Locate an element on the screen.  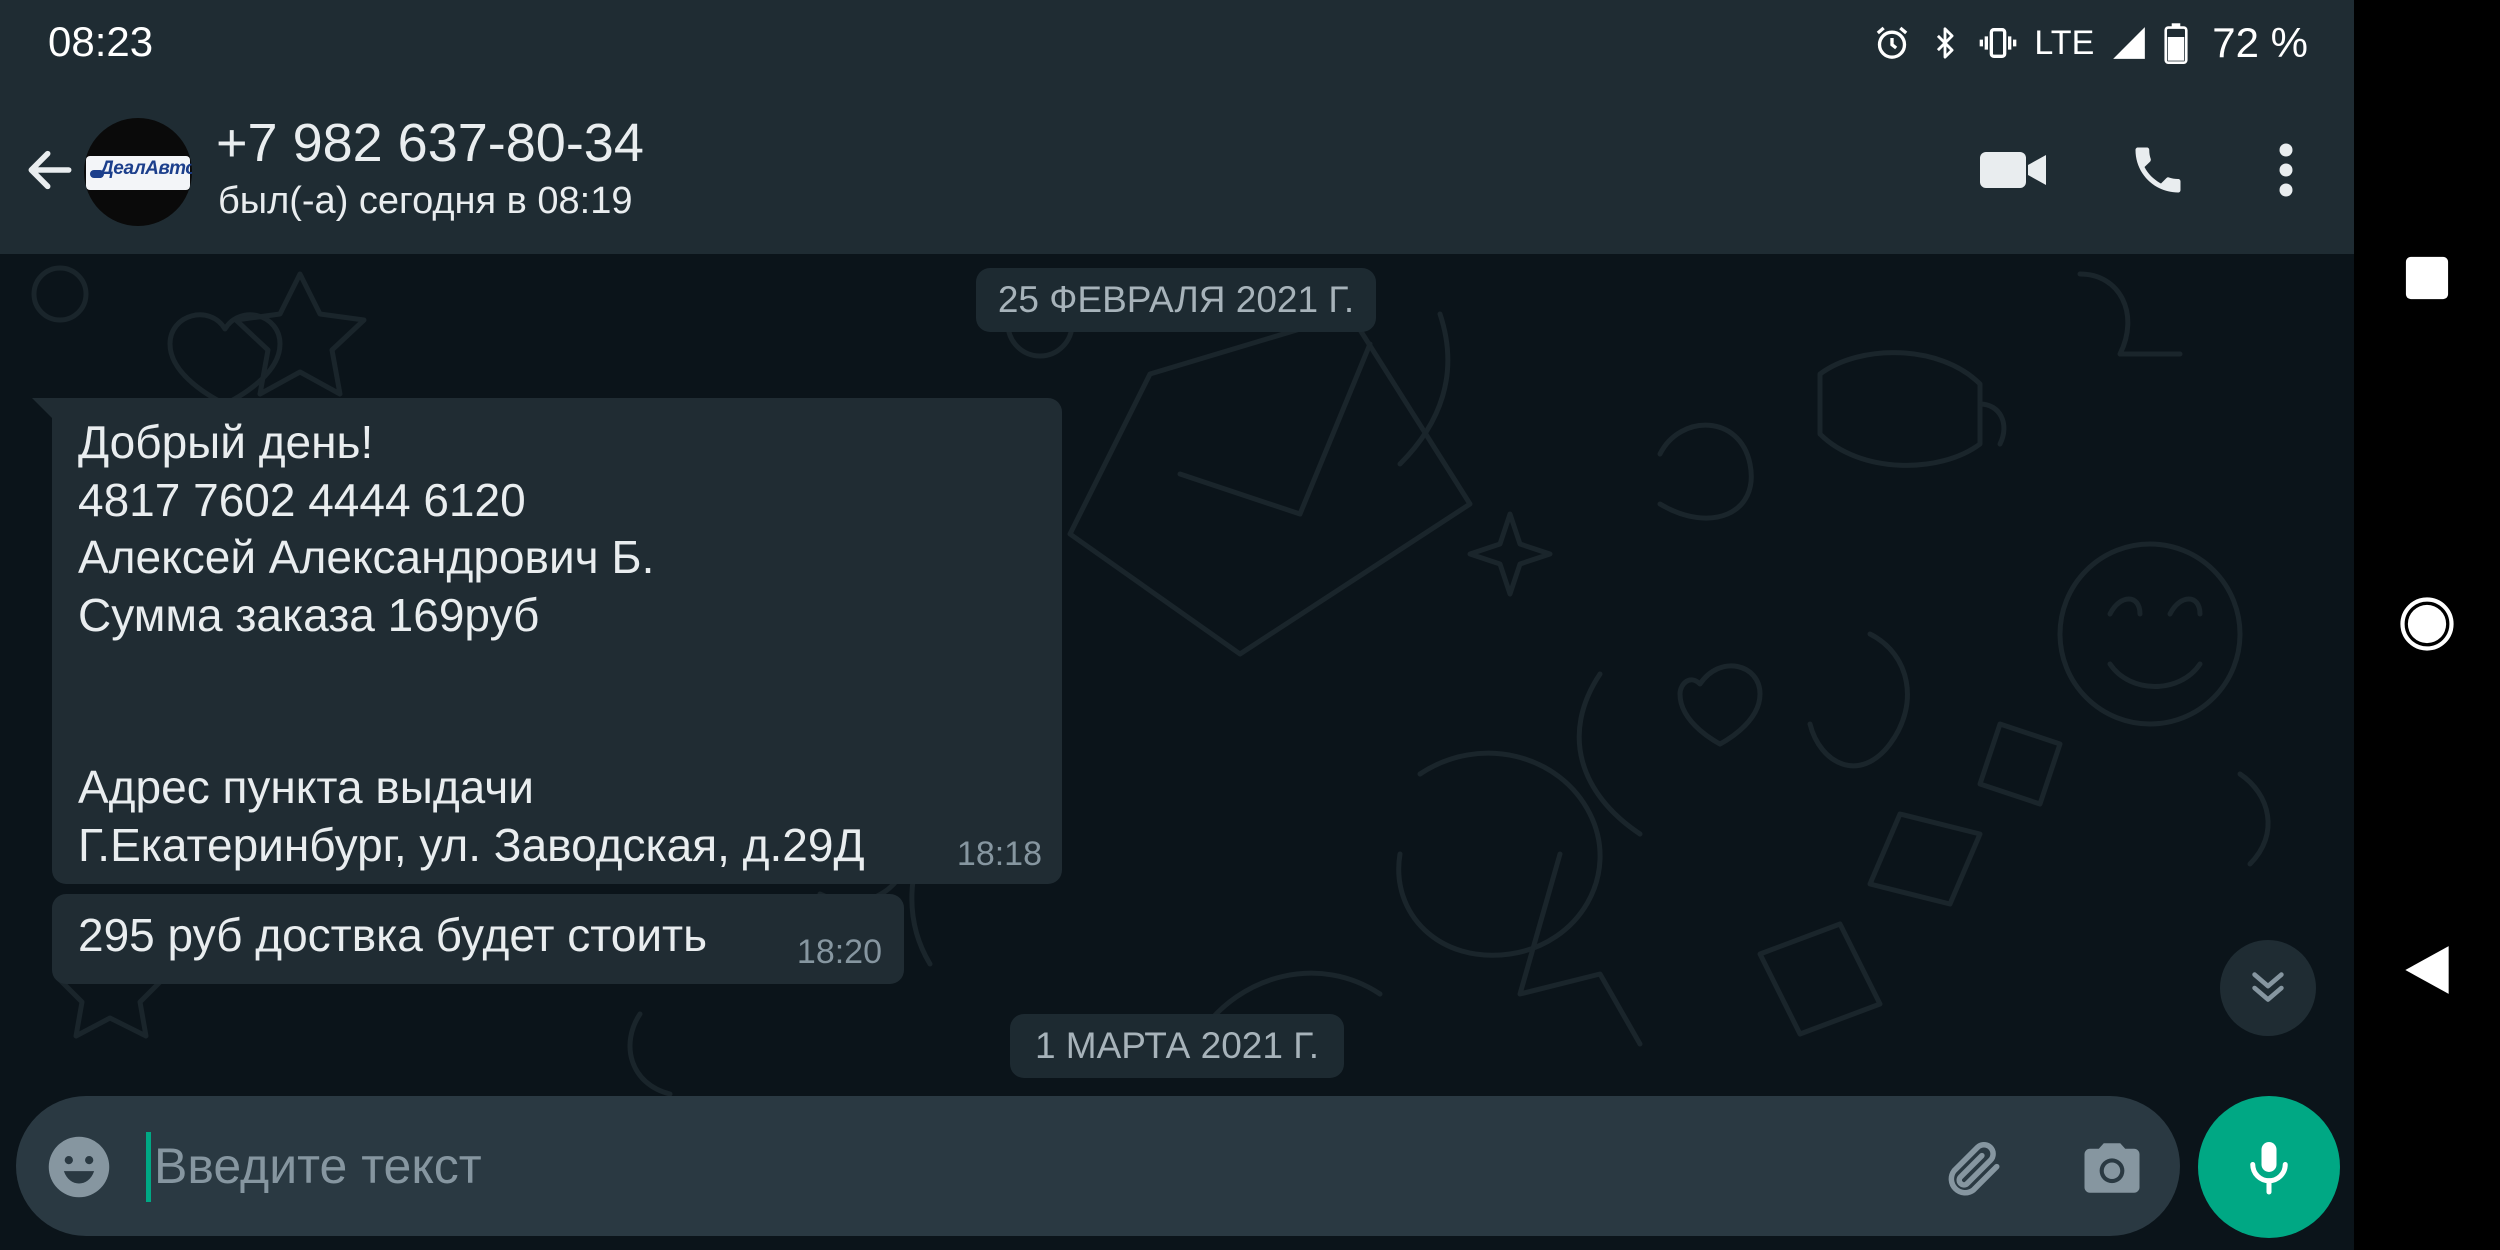
voice-call-button is located at coordinates (2158, 170).